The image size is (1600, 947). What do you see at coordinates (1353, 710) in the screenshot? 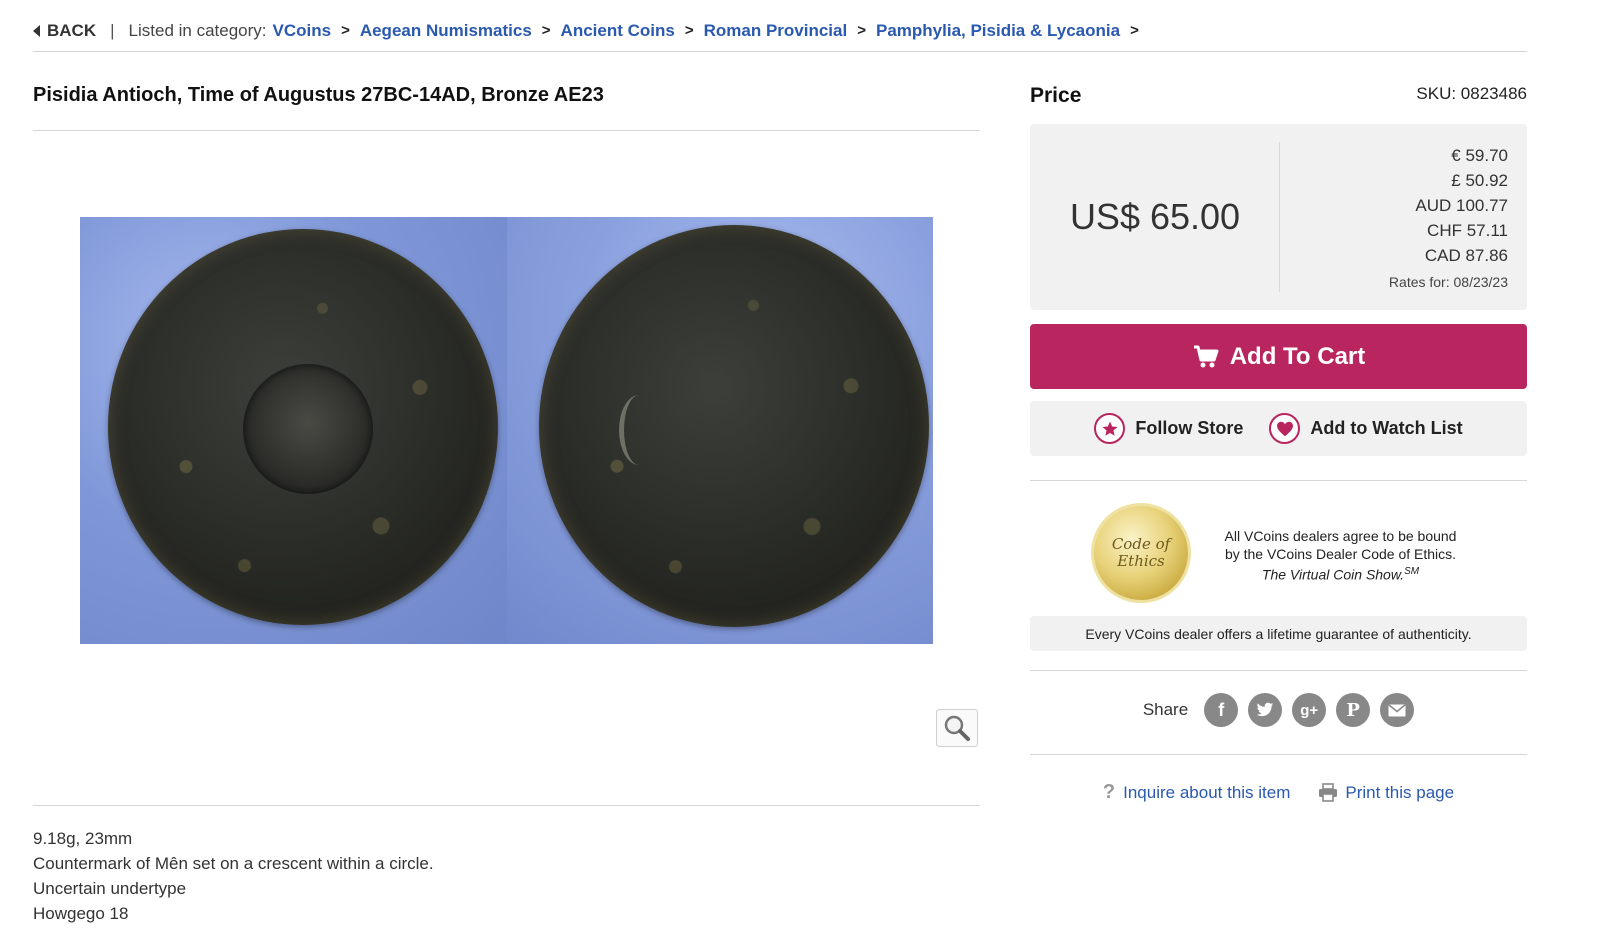
I see `pinterest-icon: P` at bounding box center [1353, 710].